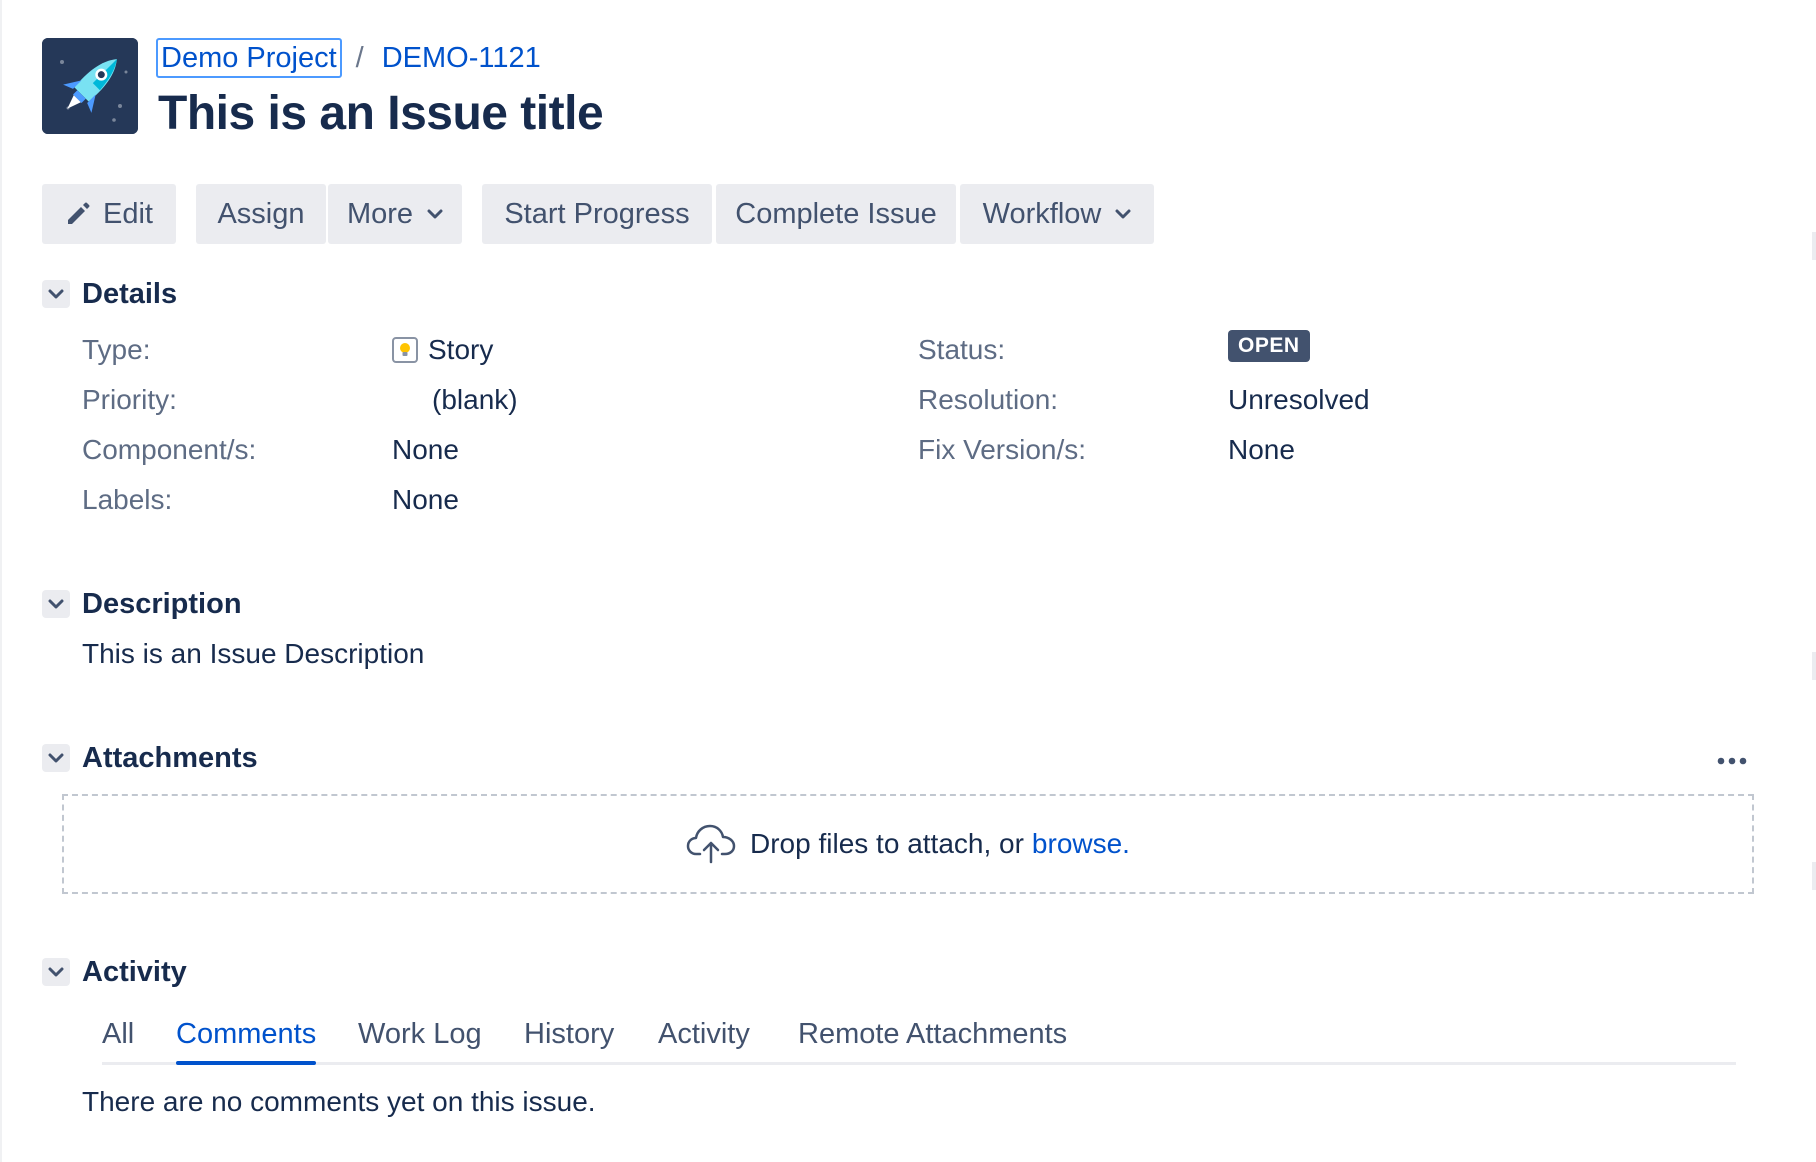 The width and height of the screenshot is (1816, 1162). I want to click on description-title: Description, so click(162, 603).